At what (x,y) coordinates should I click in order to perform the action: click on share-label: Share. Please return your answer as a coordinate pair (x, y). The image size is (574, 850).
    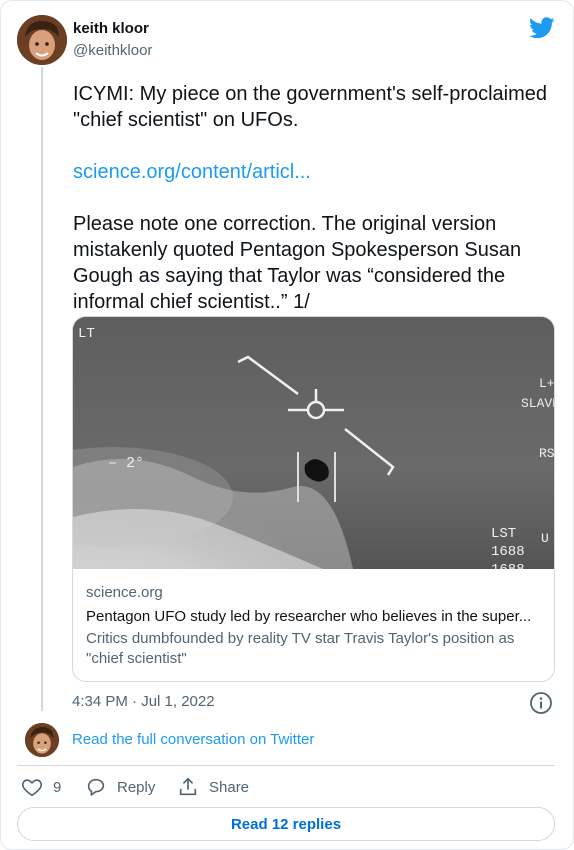
    Looking at the image, I should click on (229, 787).